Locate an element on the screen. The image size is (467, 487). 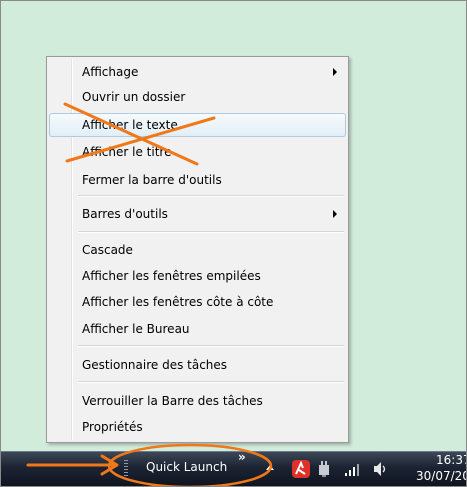
menu-item-label: Fermer la barre d'outils is located at coordinates (152, 180).